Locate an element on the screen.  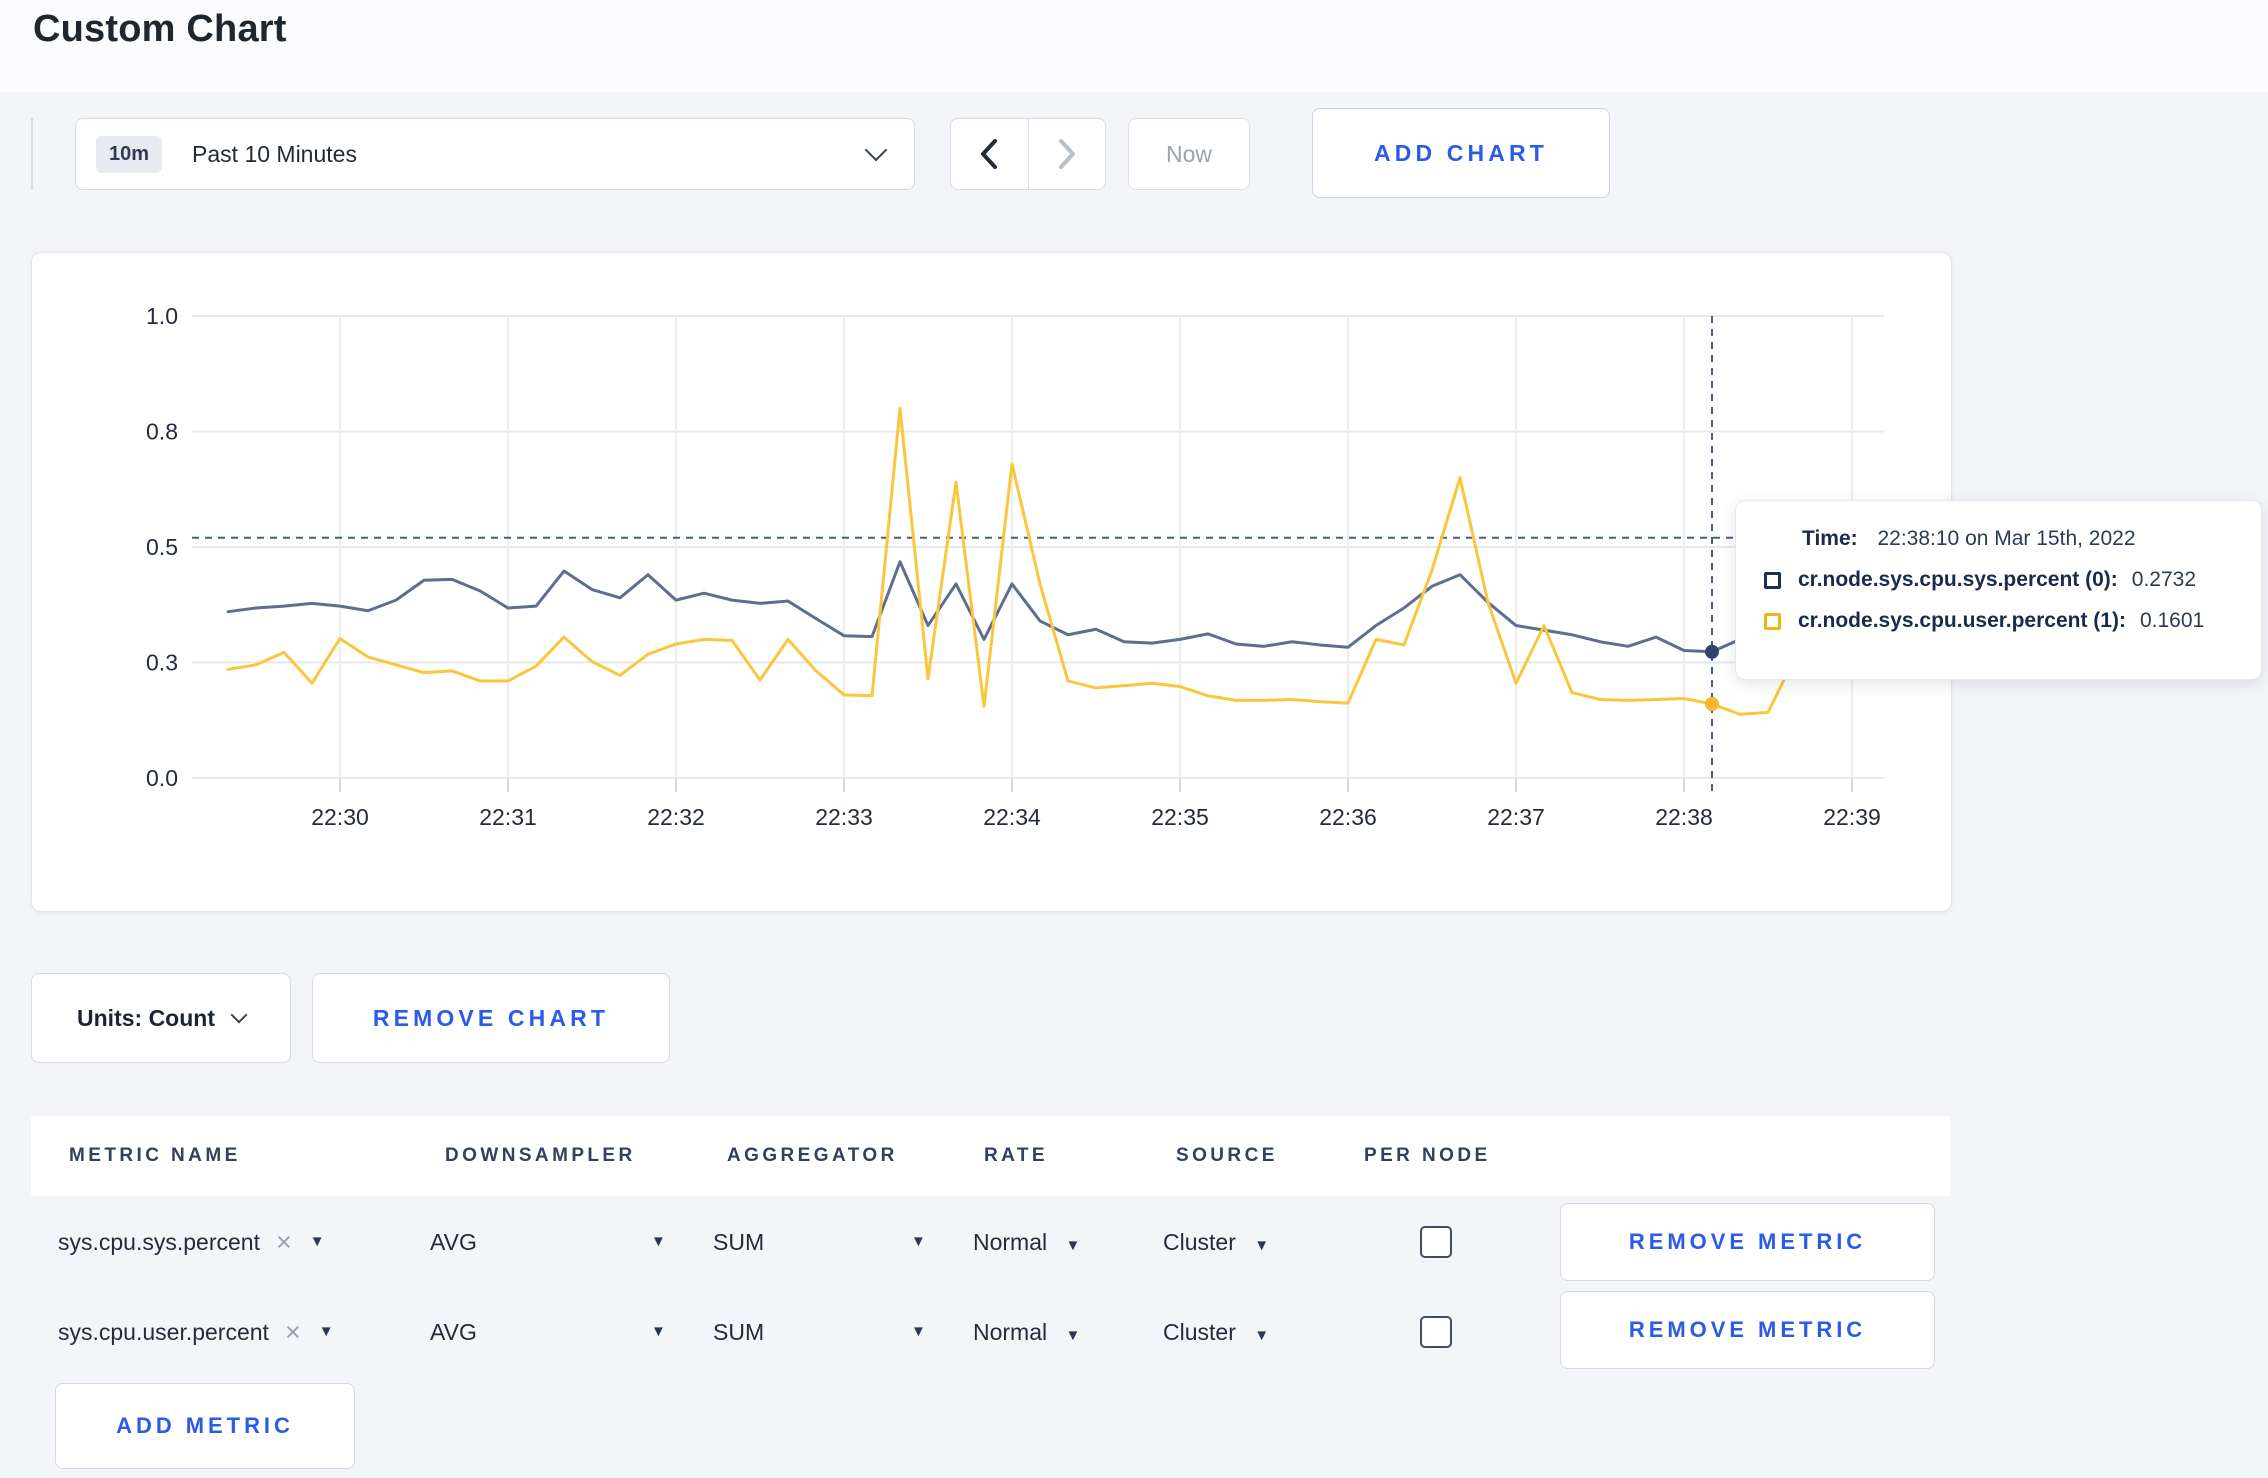
add-chart-button: ADD CHART is located at coordinates (1461, 153).